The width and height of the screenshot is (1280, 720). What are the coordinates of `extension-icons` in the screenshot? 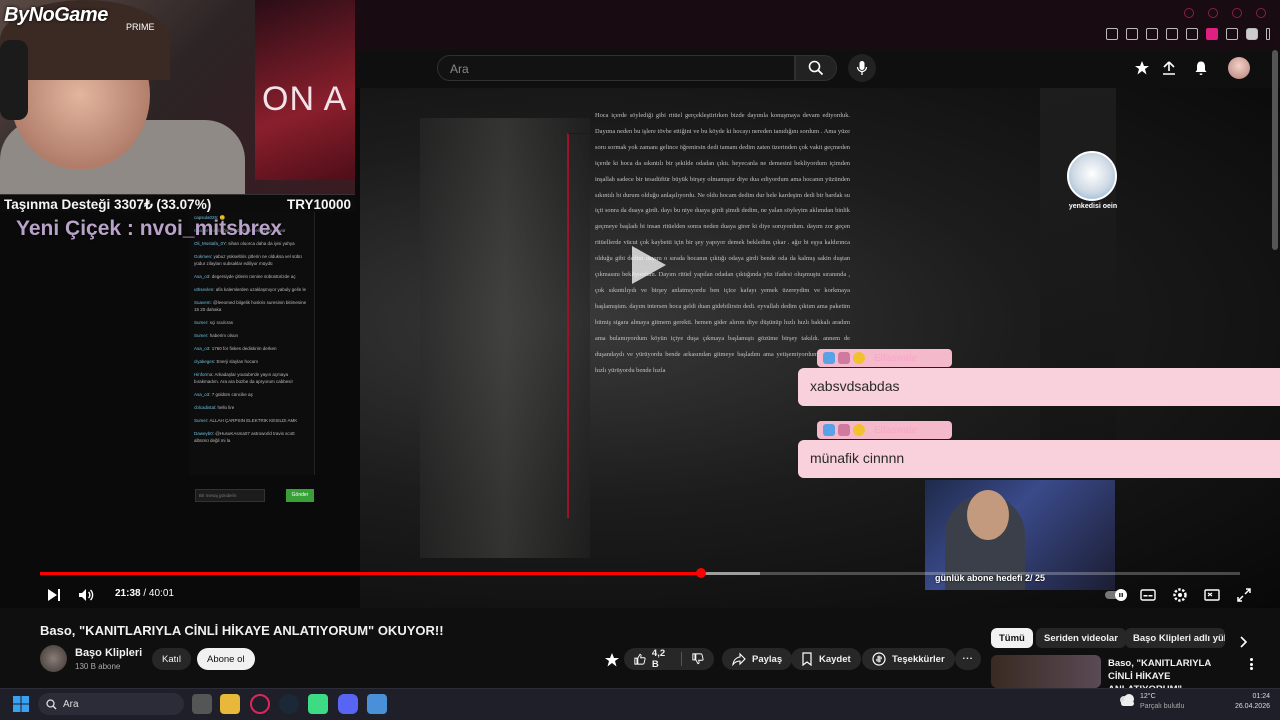 It's located at (1188, 34).